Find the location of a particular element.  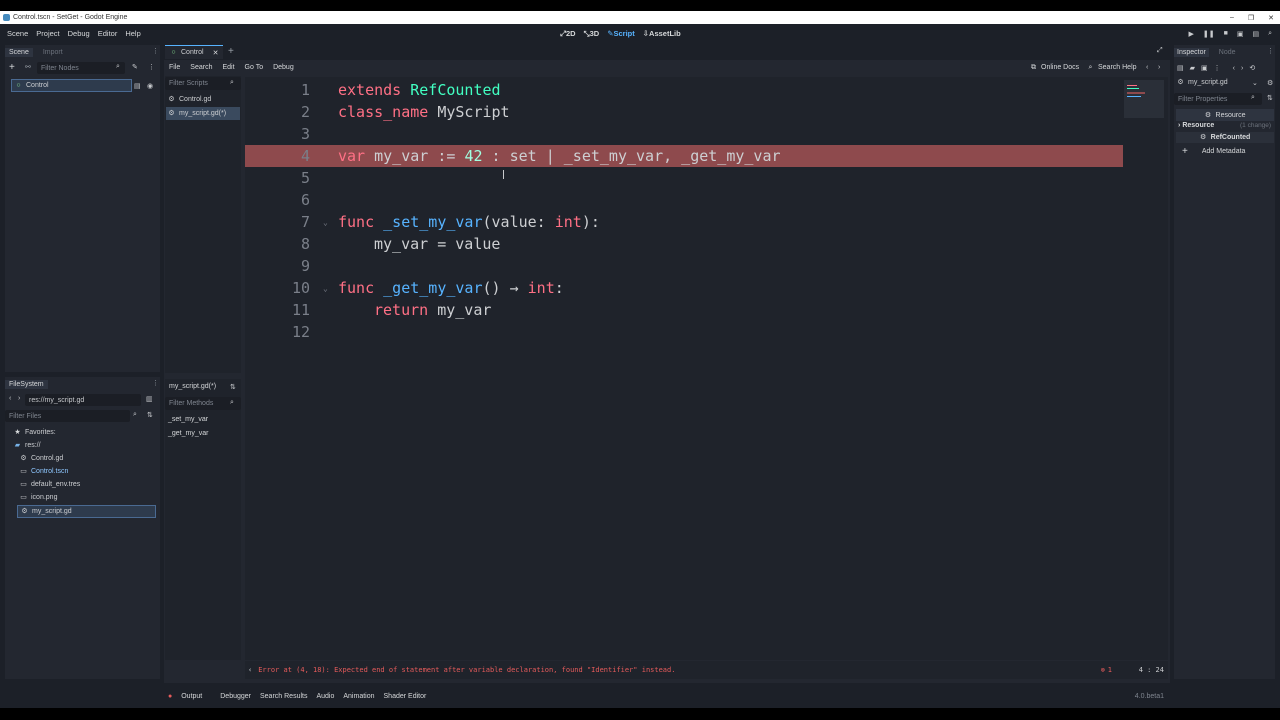

play-icon: ▶ is located at coordinates (1190, 34).